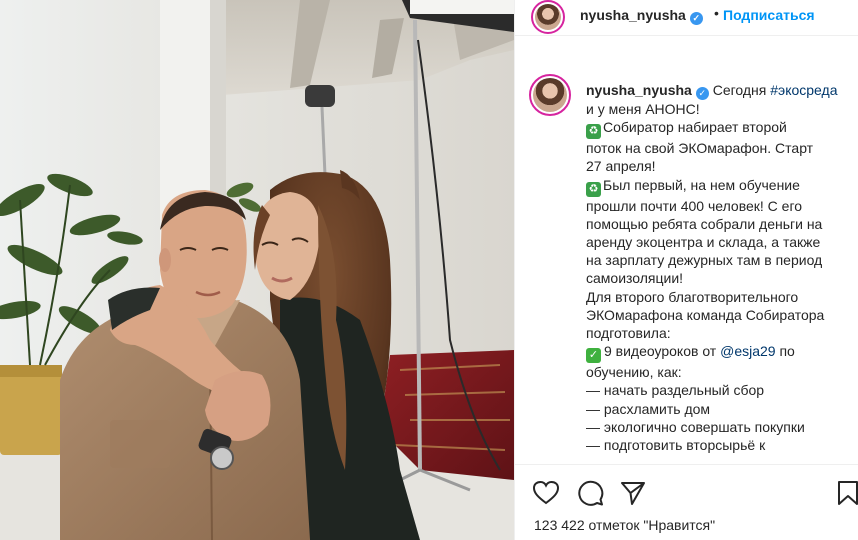 The height and width of the screenshot is (540, 858). I want to click on caption-line: обучению, как:, so click(634, 372).